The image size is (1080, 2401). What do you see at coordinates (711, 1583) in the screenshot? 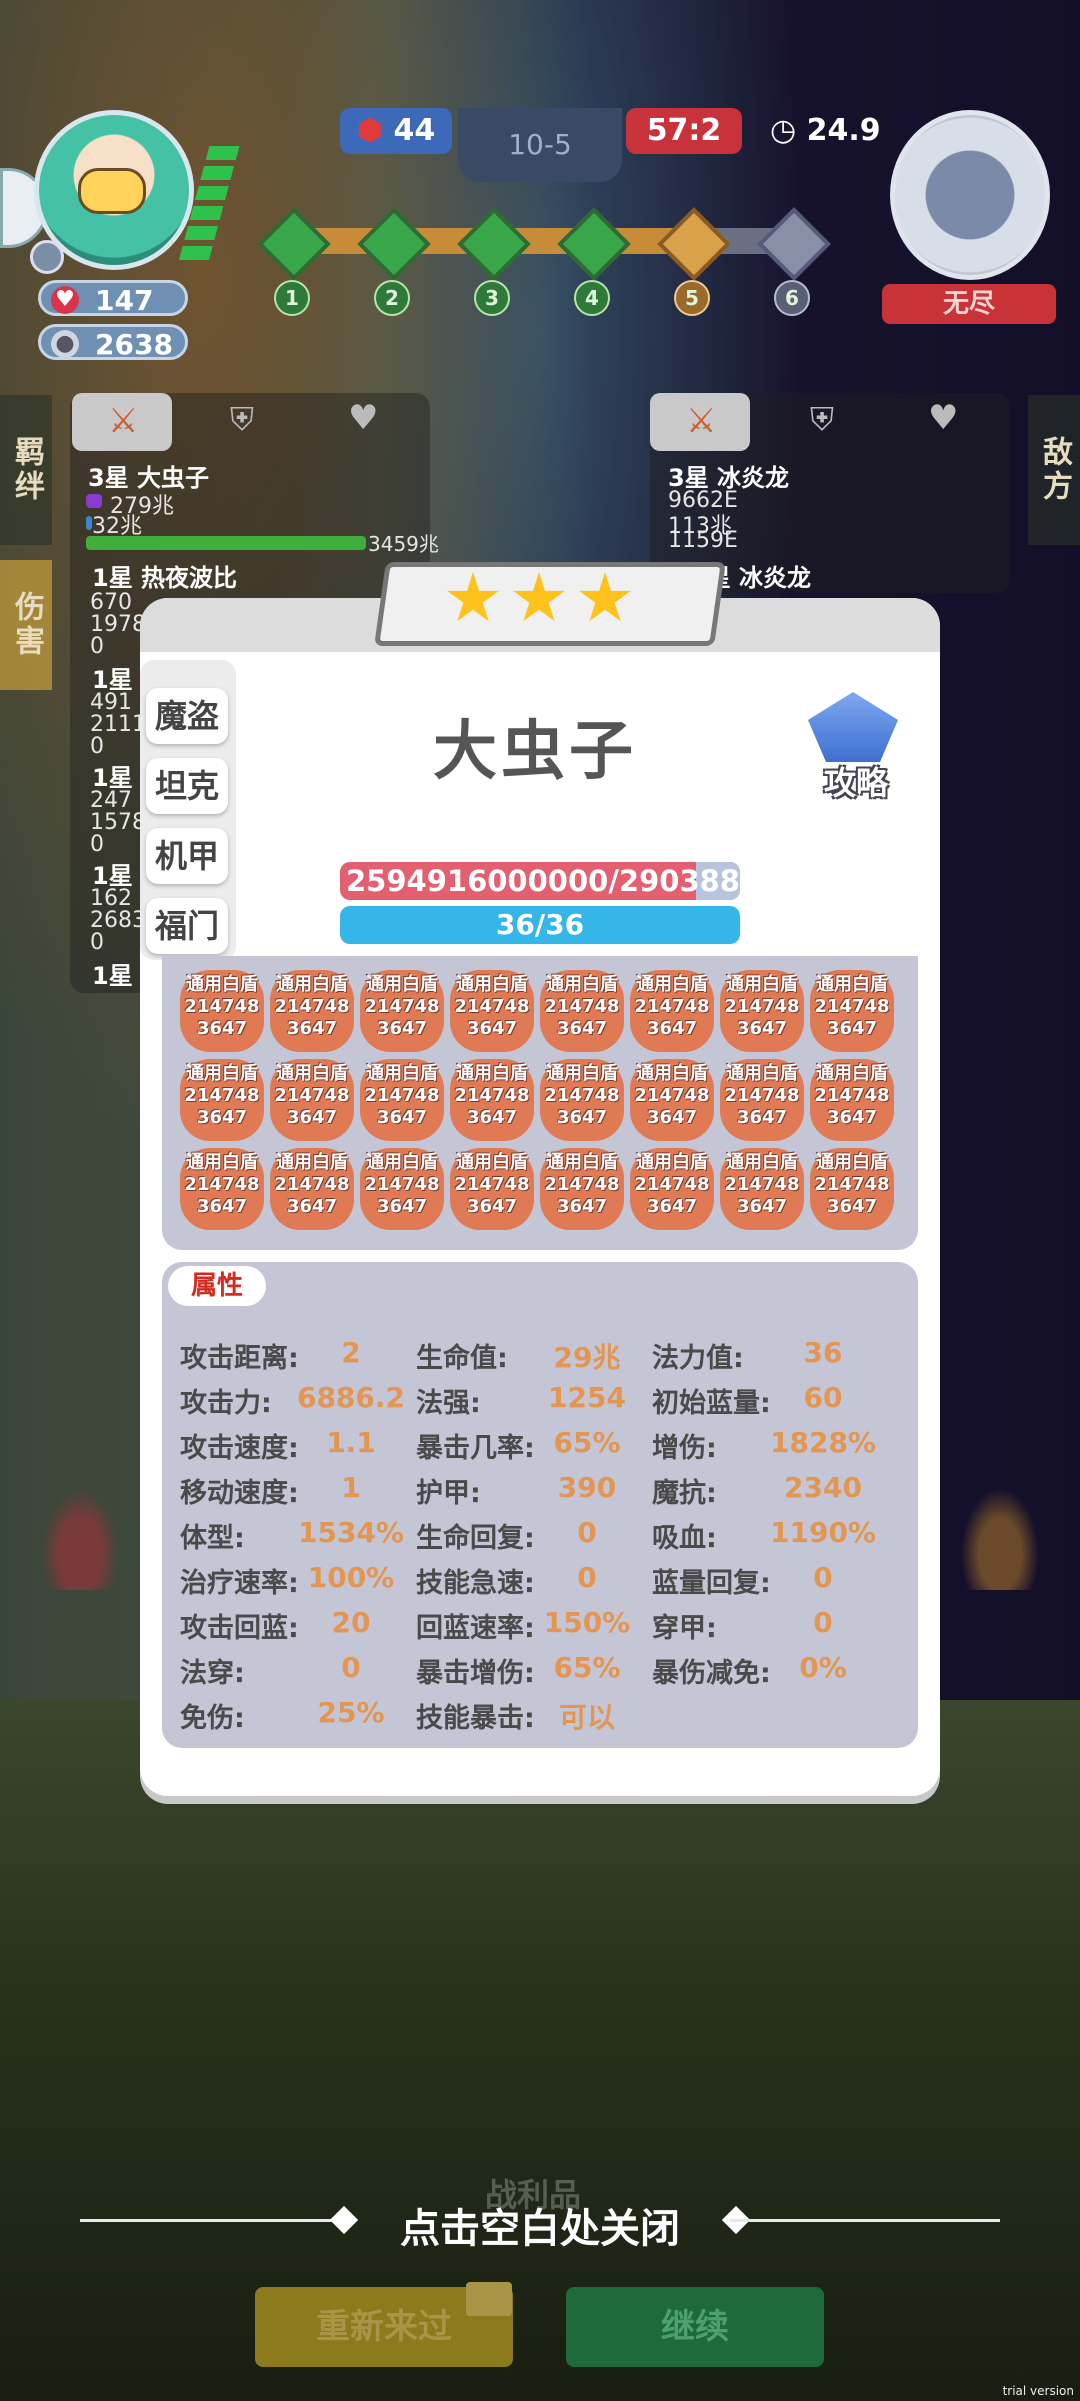
I see `attribute-label: 蓝量回复:` at bounding box center [711, 1583].